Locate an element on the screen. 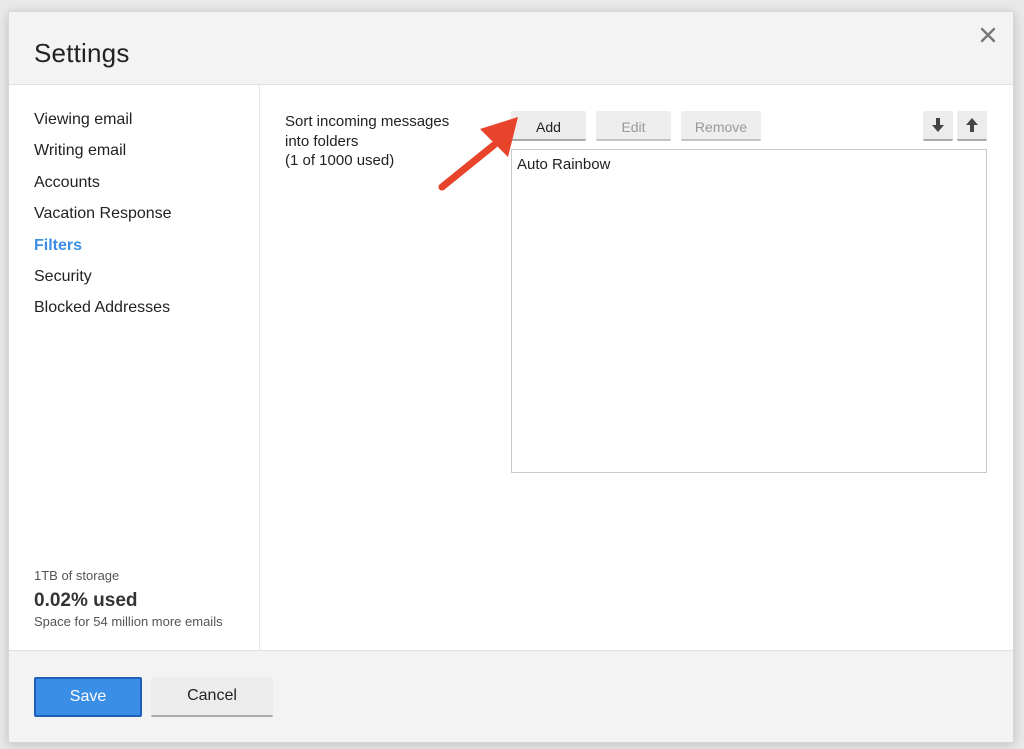 This screenshot has height=749, width=1024. move-filter-up-button is located at coordinates (972, 126).